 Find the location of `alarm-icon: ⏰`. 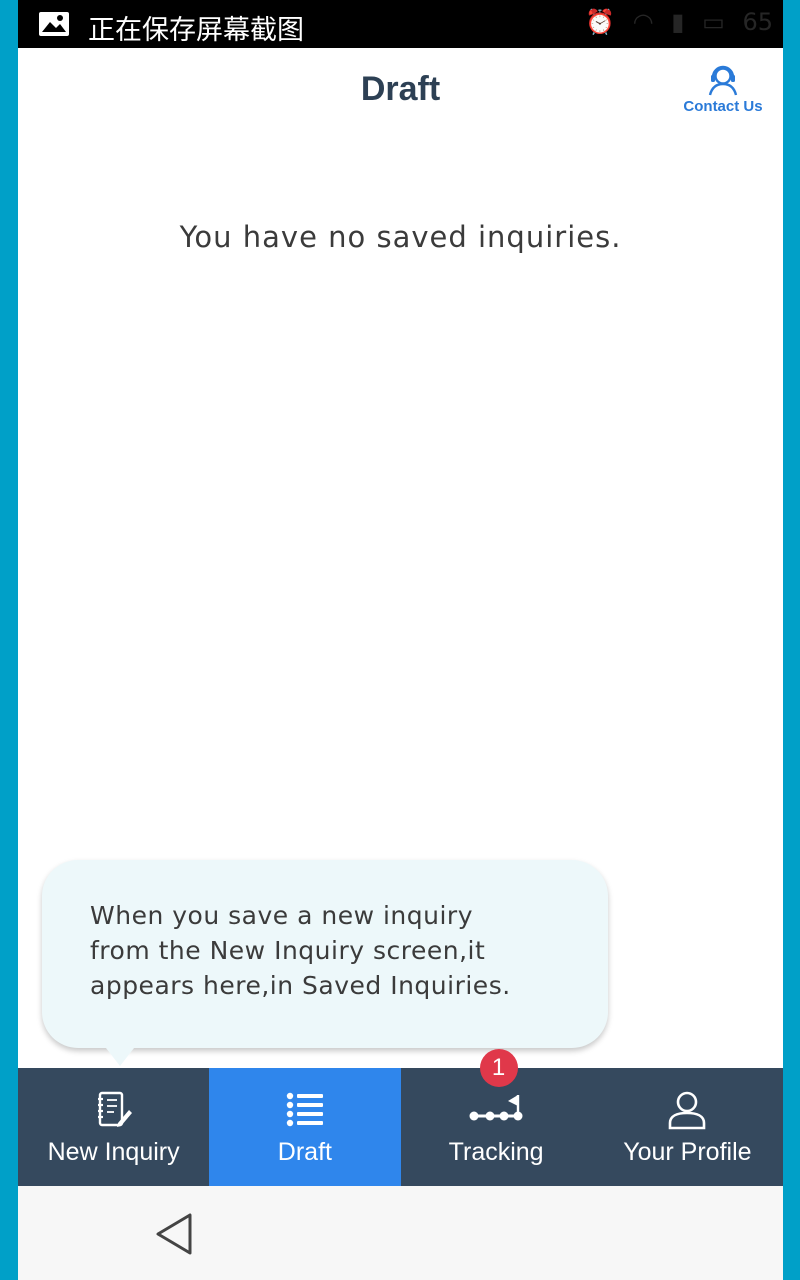

alarm-icon: ⏰ is located at coordinates (600, 22).